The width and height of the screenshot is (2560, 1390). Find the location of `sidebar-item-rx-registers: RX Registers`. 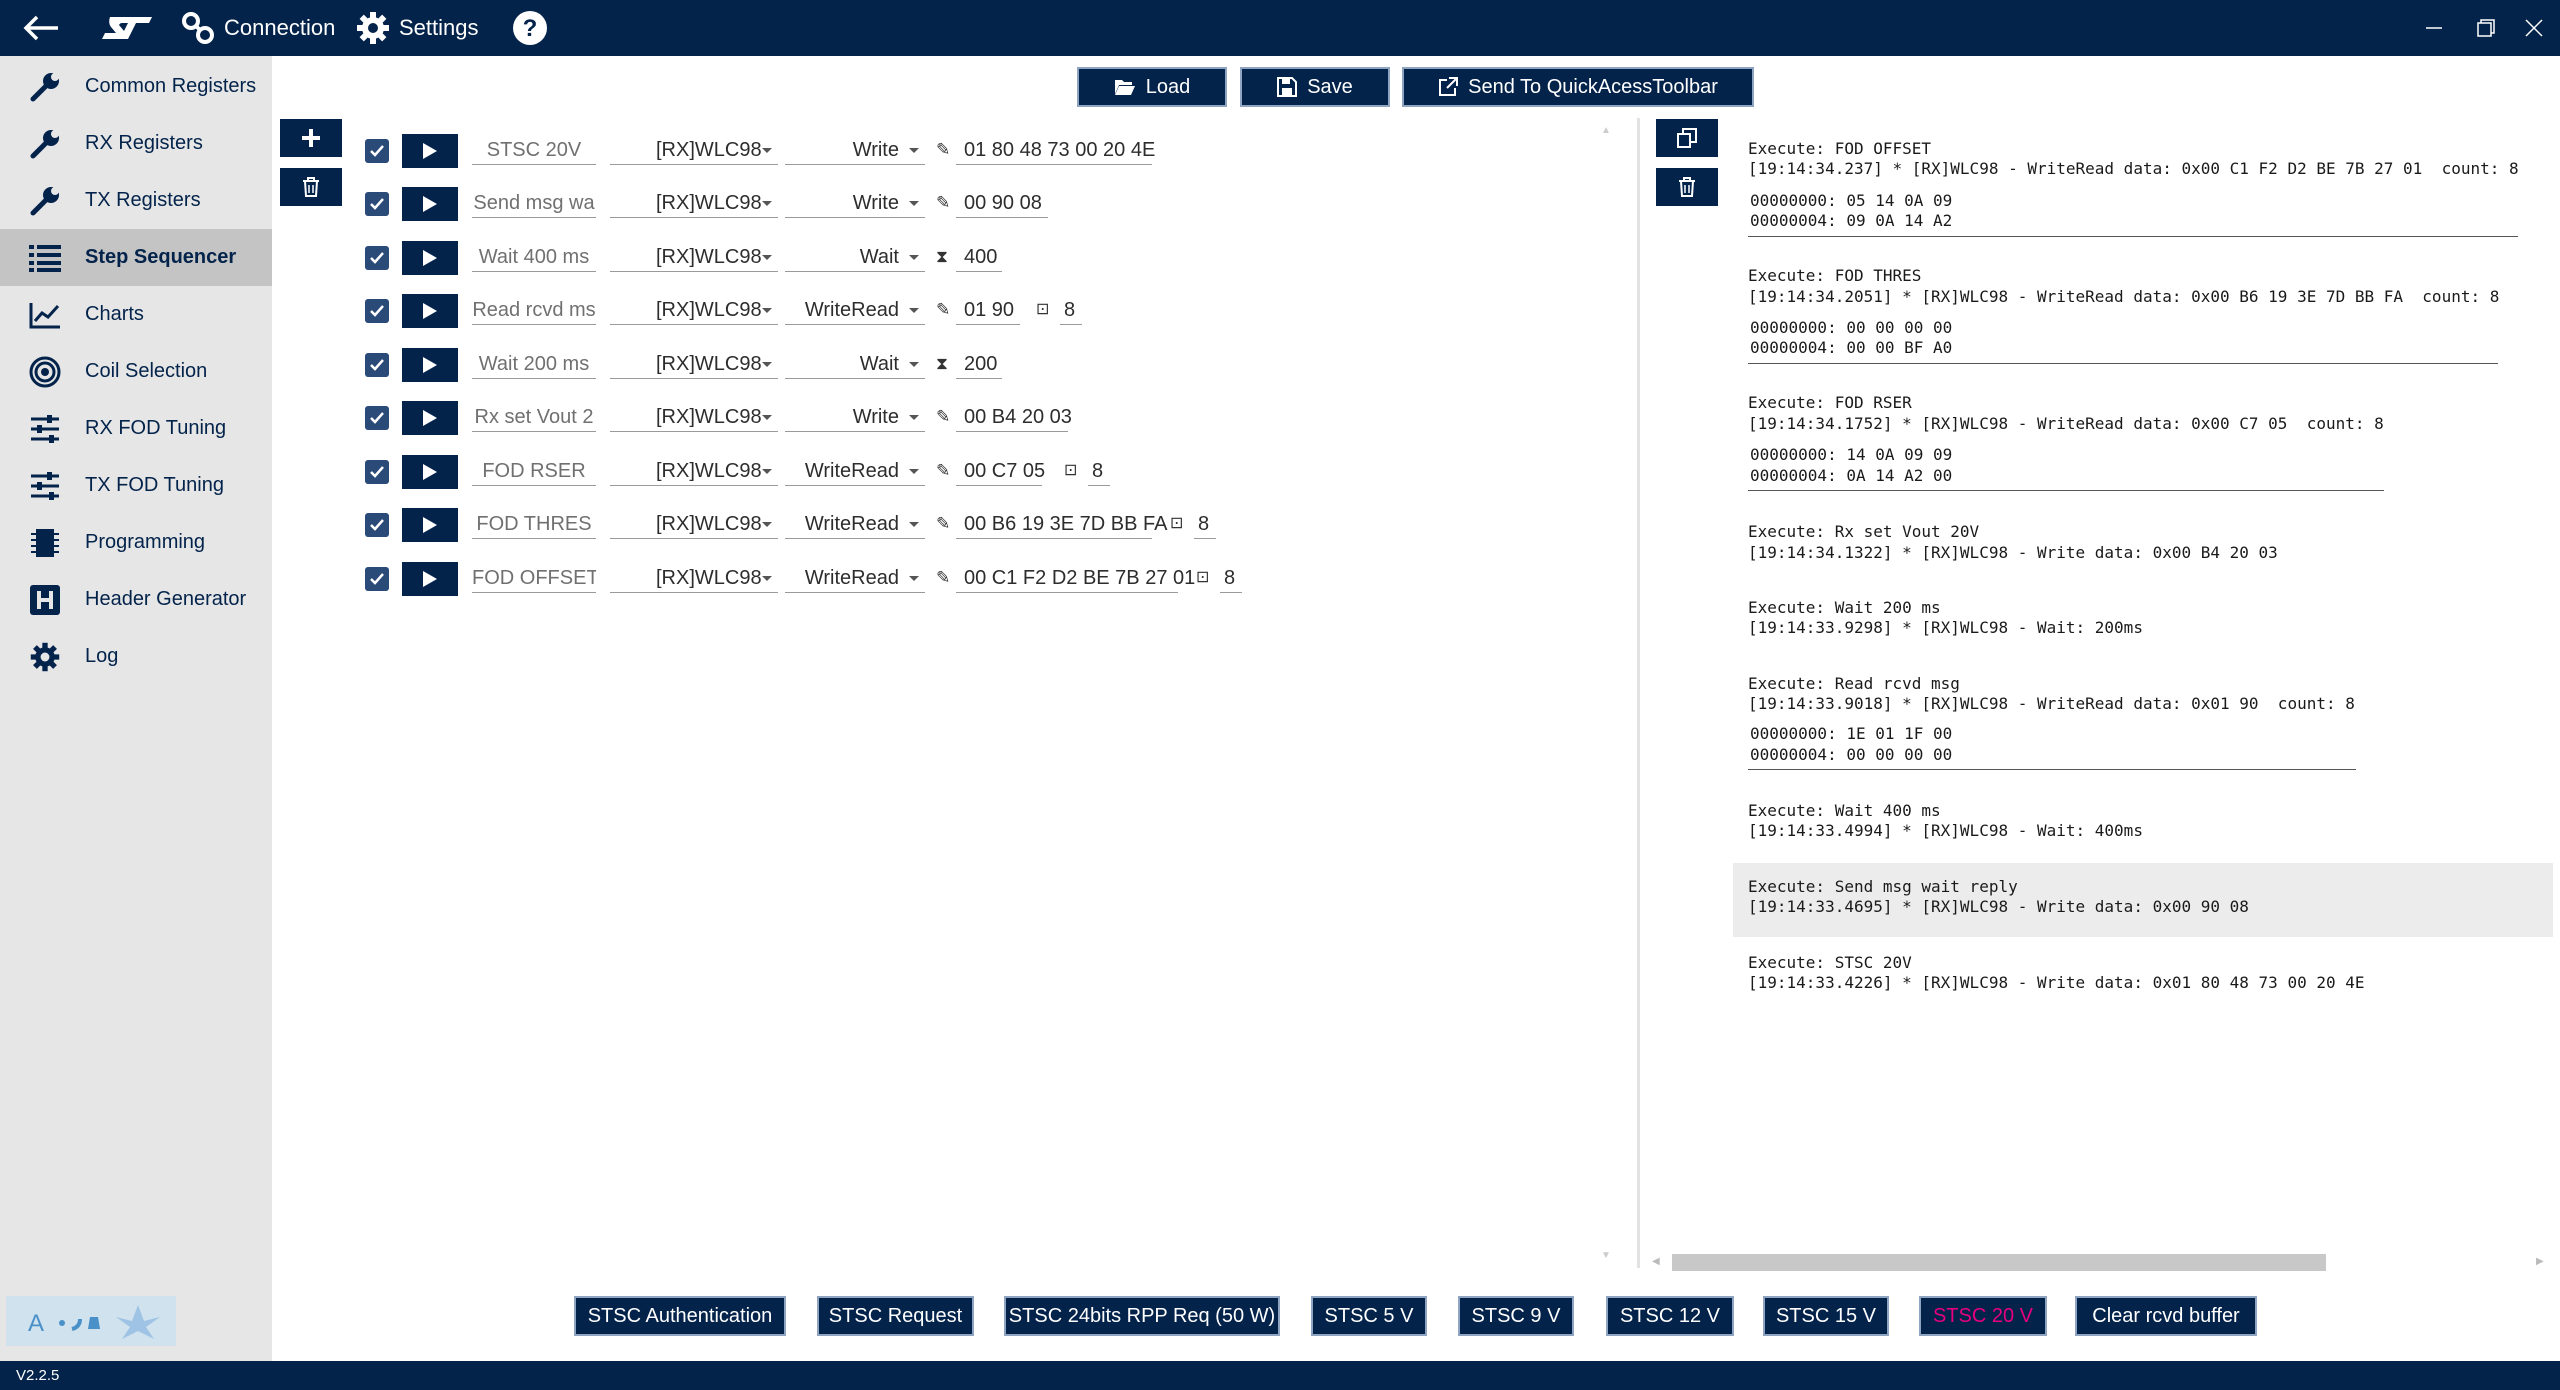

sidebar-item-rx-registers: RX Registers is located at coordinates (136, 143).